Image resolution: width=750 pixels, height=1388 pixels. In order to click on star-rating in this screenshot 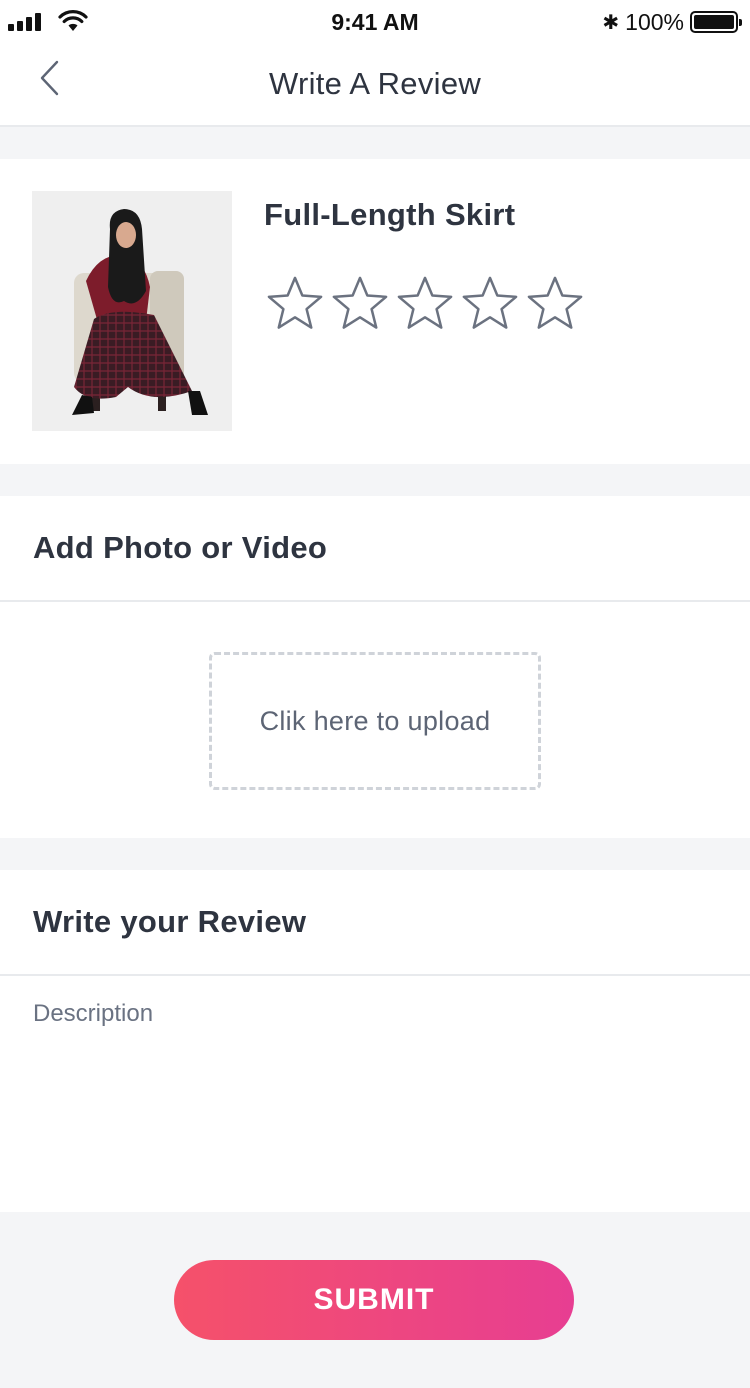, I will do `click(428, 304)`.